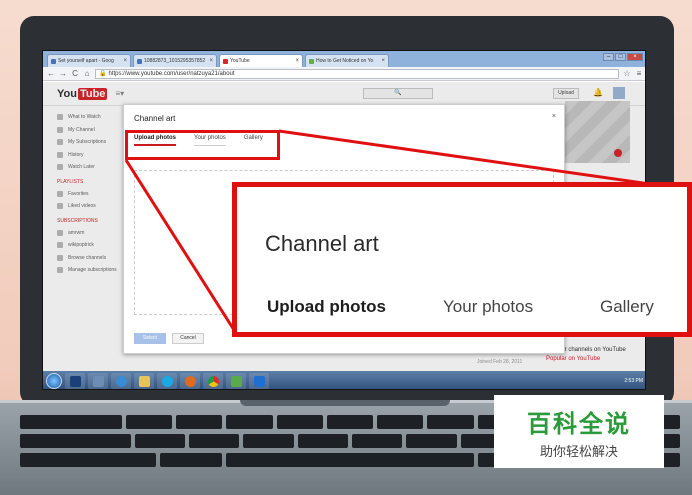  I want to click on home-icon: ⌂, so click(87, 73).